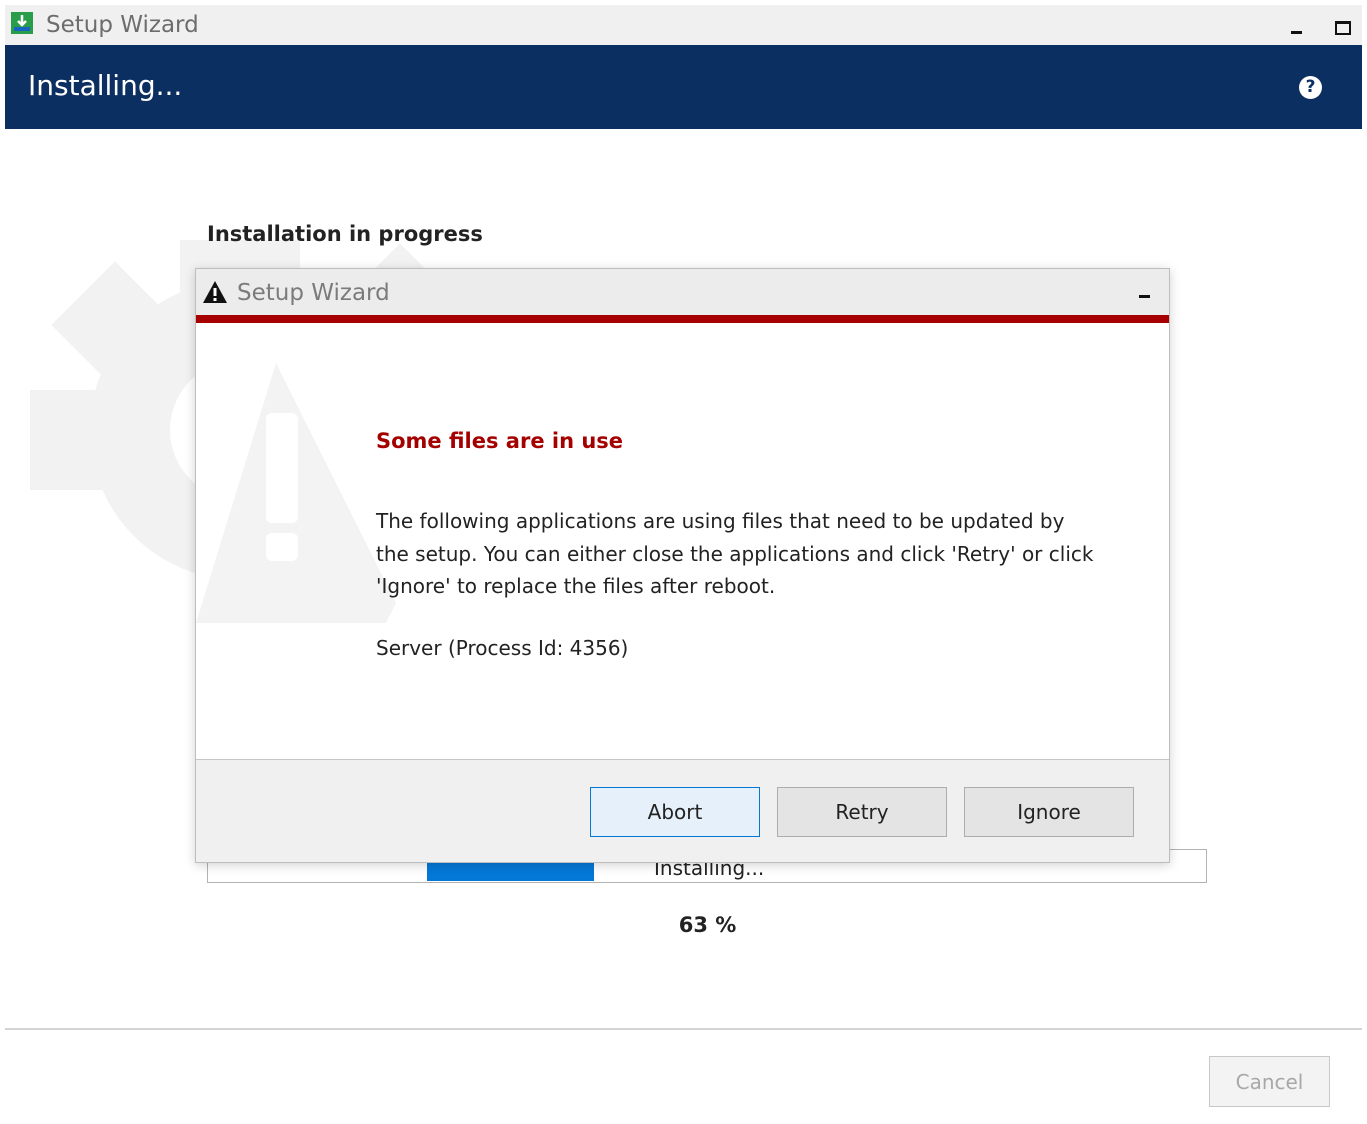 This screenshot has width=1367, height=1124. I want to click on dialog-process-item: Server (Process Id: 4356), so click(502, 648).